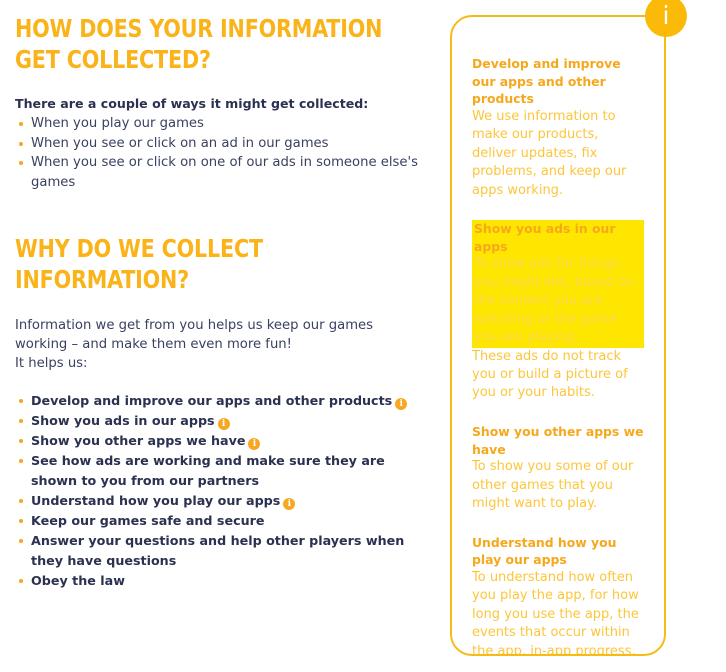  I want to click on list-item: Show you other apps we have i, so click(218, 441).